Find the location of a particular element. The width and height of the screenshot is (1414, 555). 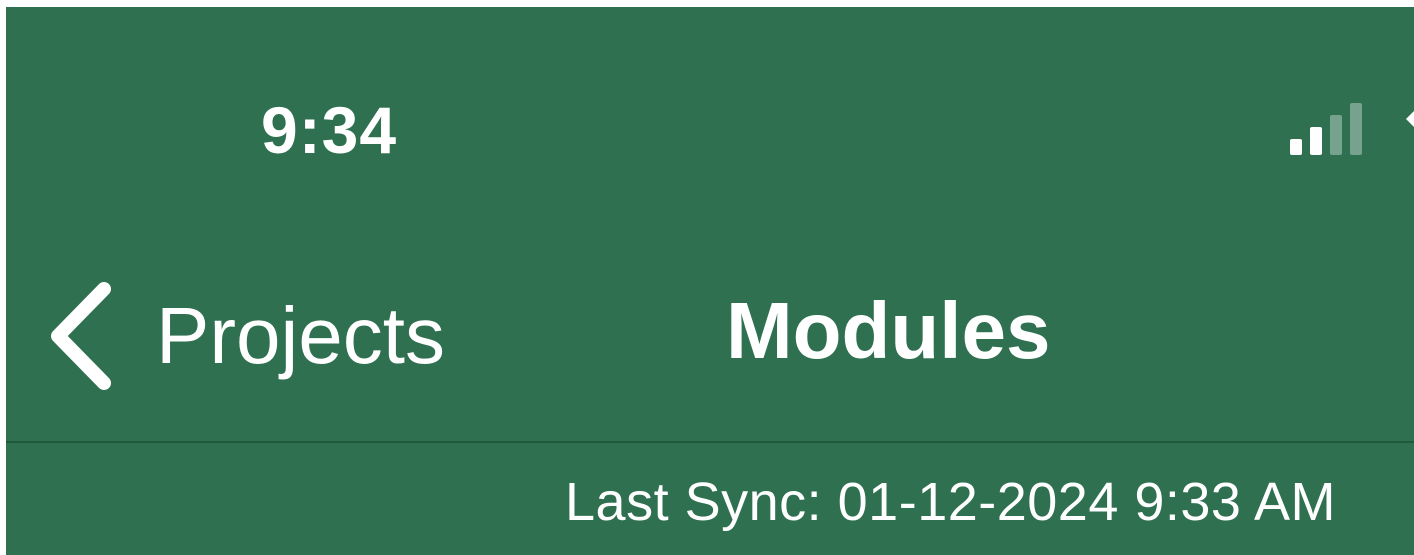

page-title: Modules is located at coordinates (888, 330).